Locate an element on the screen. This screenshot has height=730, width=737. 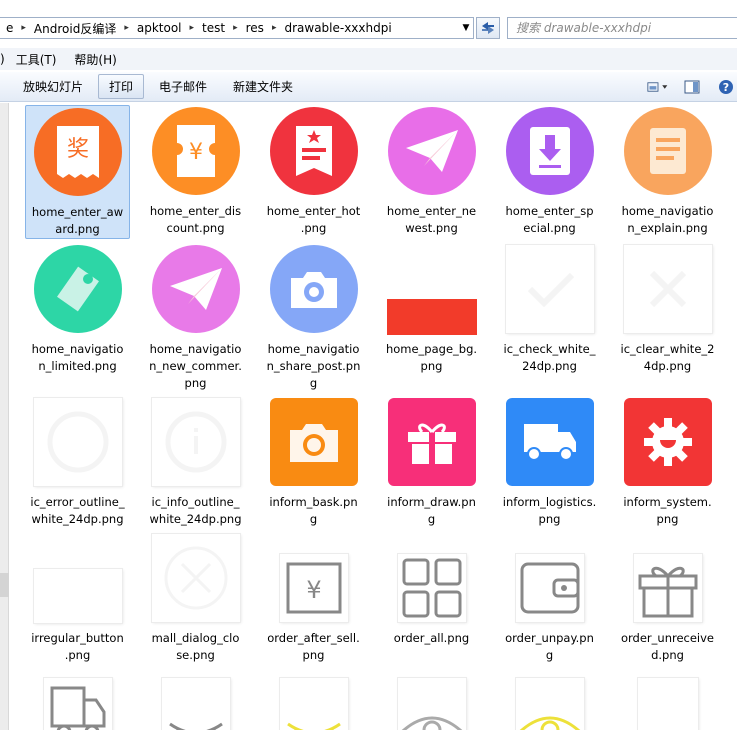
discount-glyph: ¥ is located at coordinates (196, 152).